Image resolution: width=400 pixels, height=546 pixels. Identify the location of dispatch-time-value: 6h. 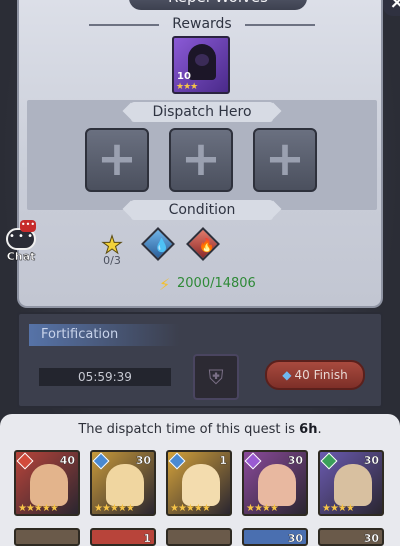
(308, 429).